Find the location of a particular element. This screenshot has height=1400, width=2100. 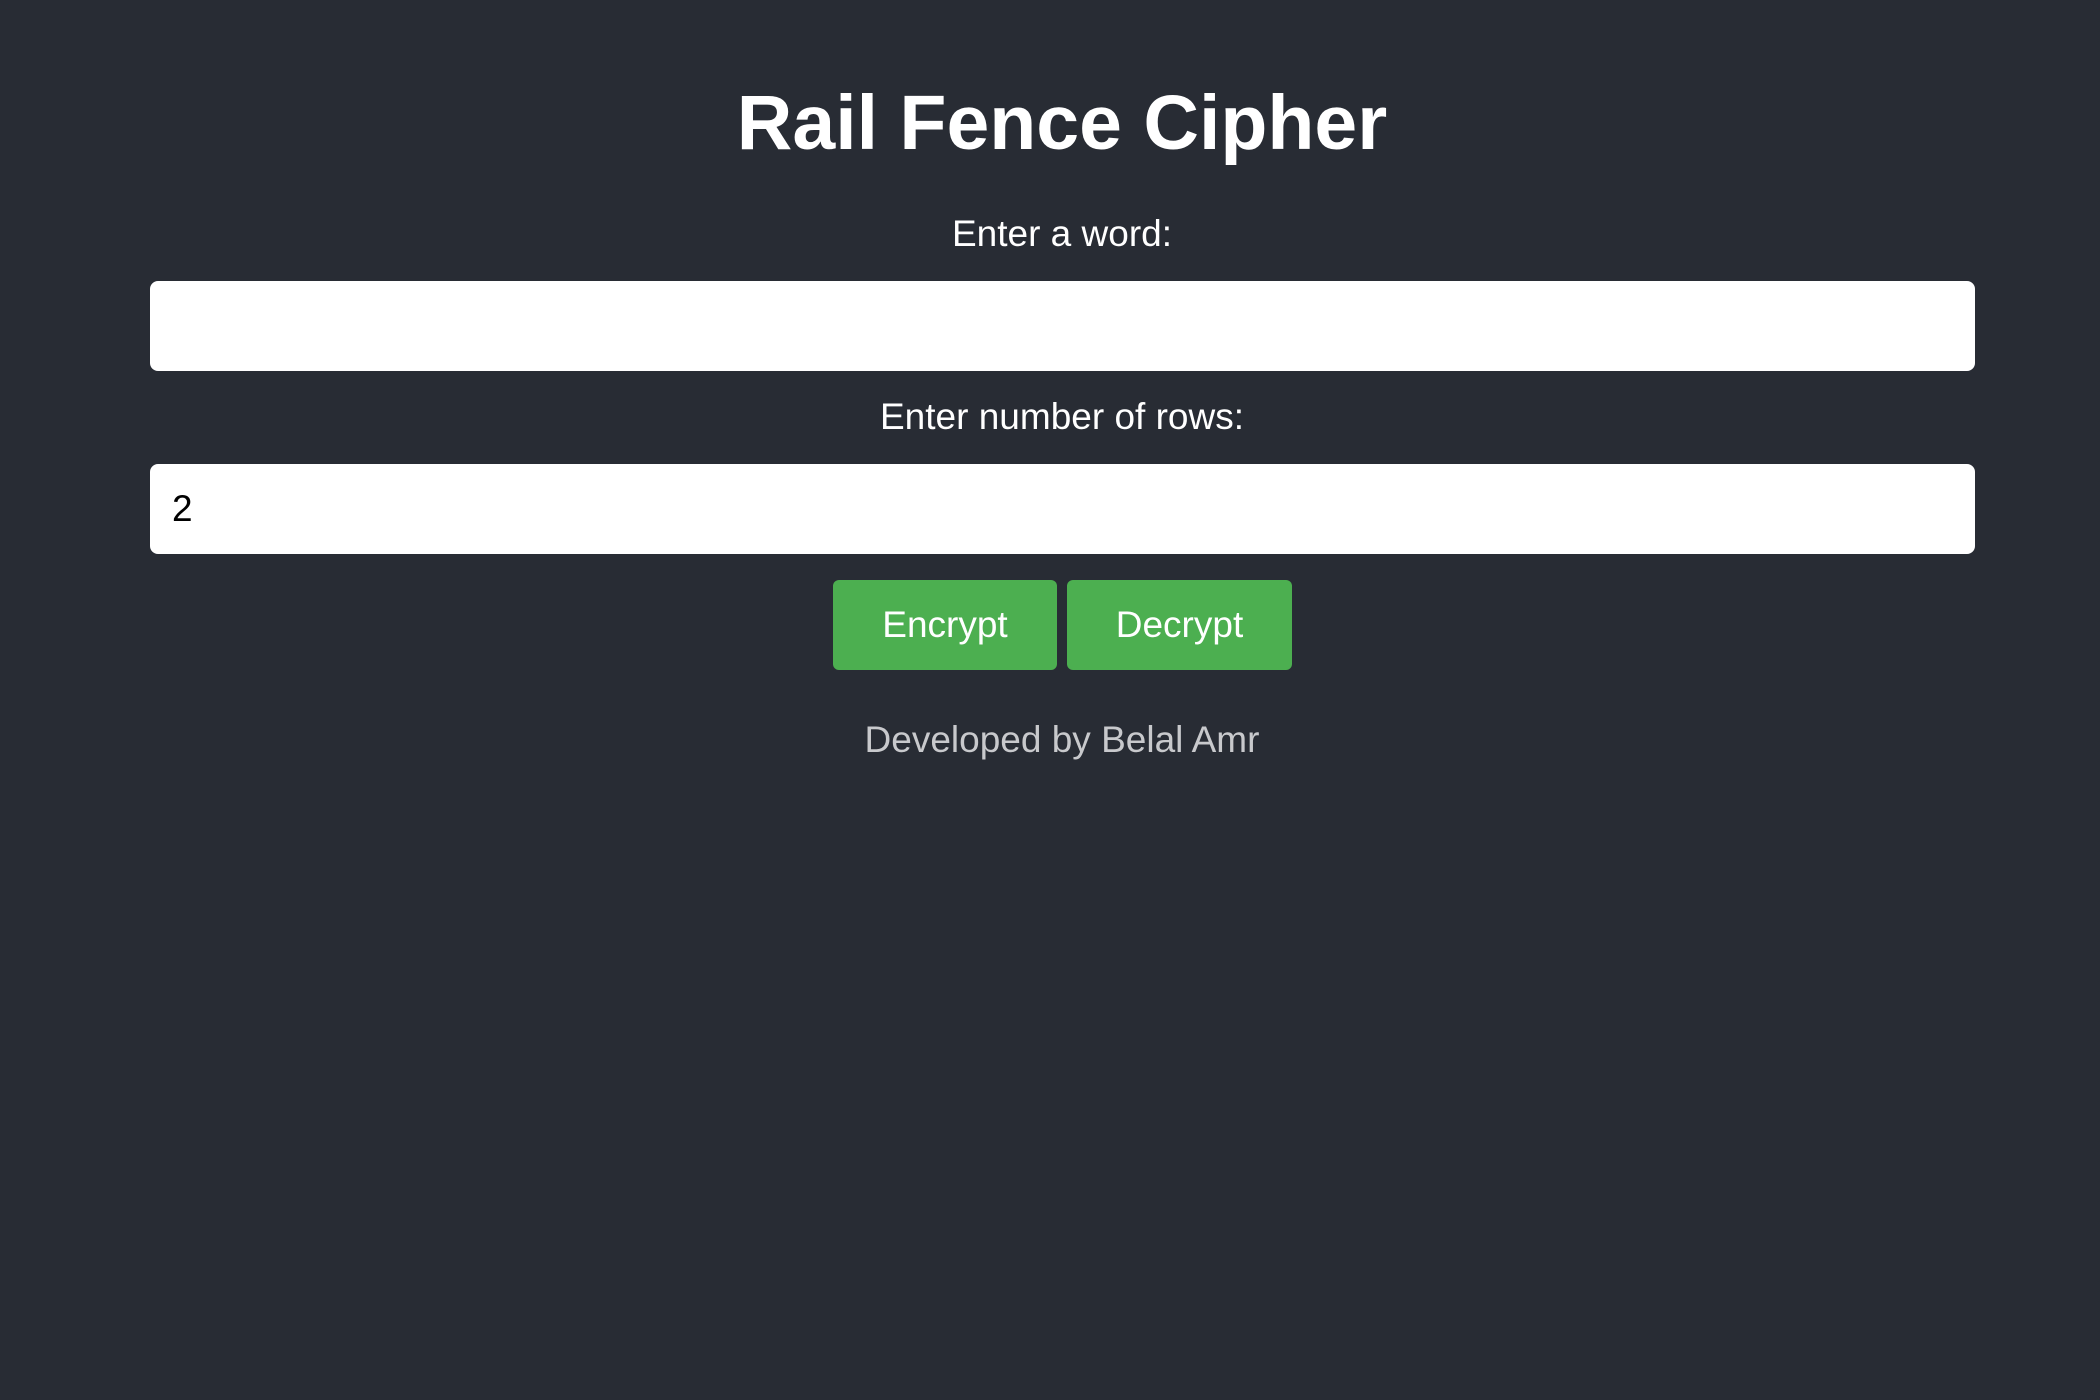

rows-label: Enter number of rows: is located at coordinates (1062, 416).